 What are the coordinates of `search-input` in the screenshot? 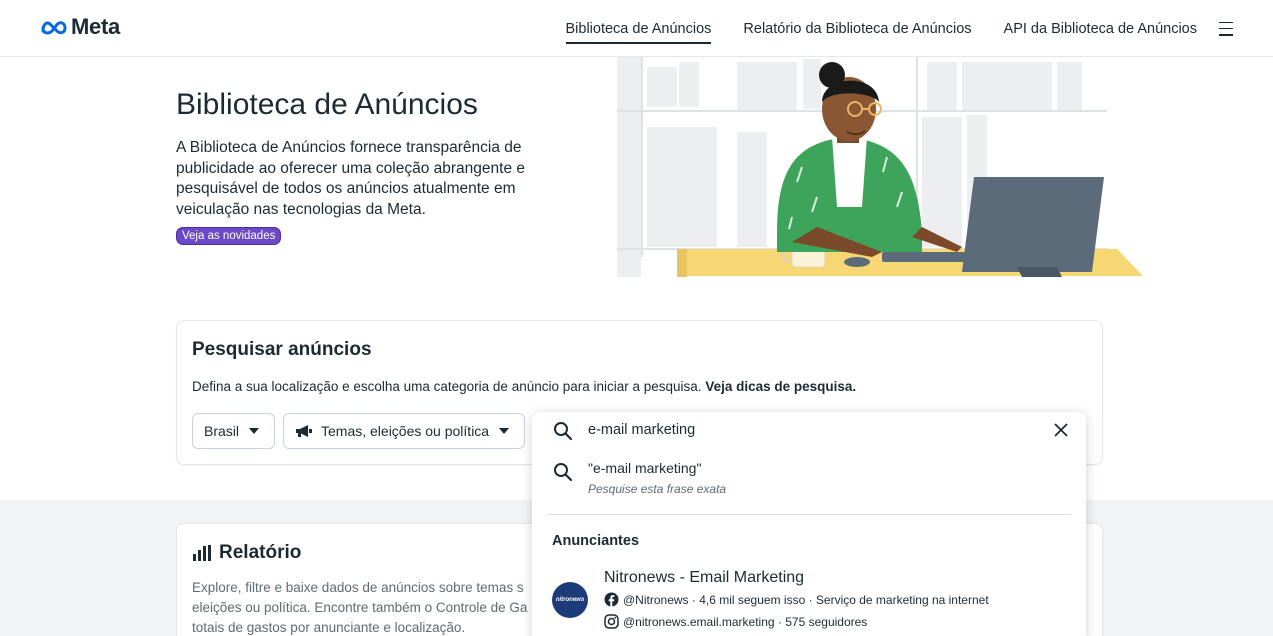 It's located at (808, 430).